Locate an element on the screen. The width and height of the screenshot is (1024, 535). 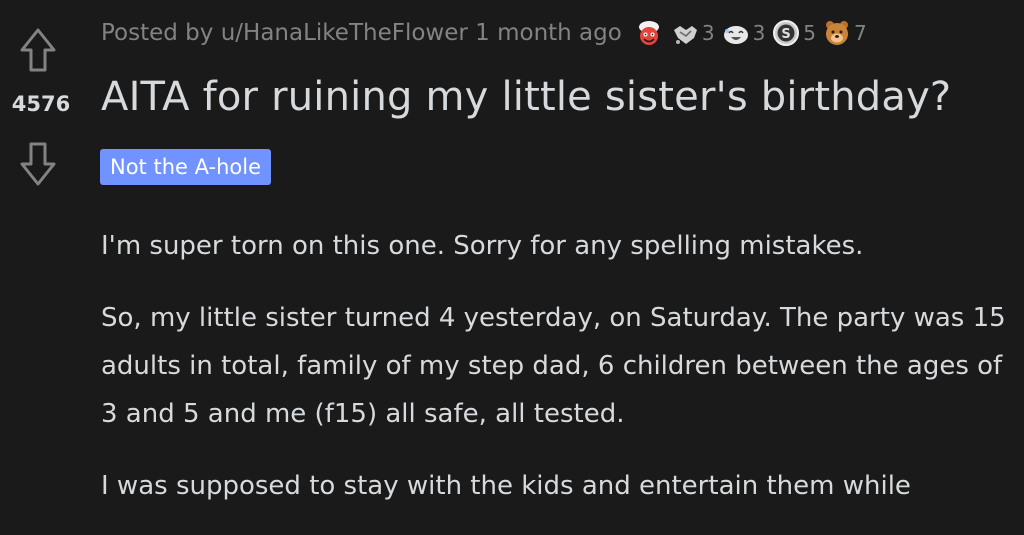
wholesome-award-icon is located at coordinates (648, 33).